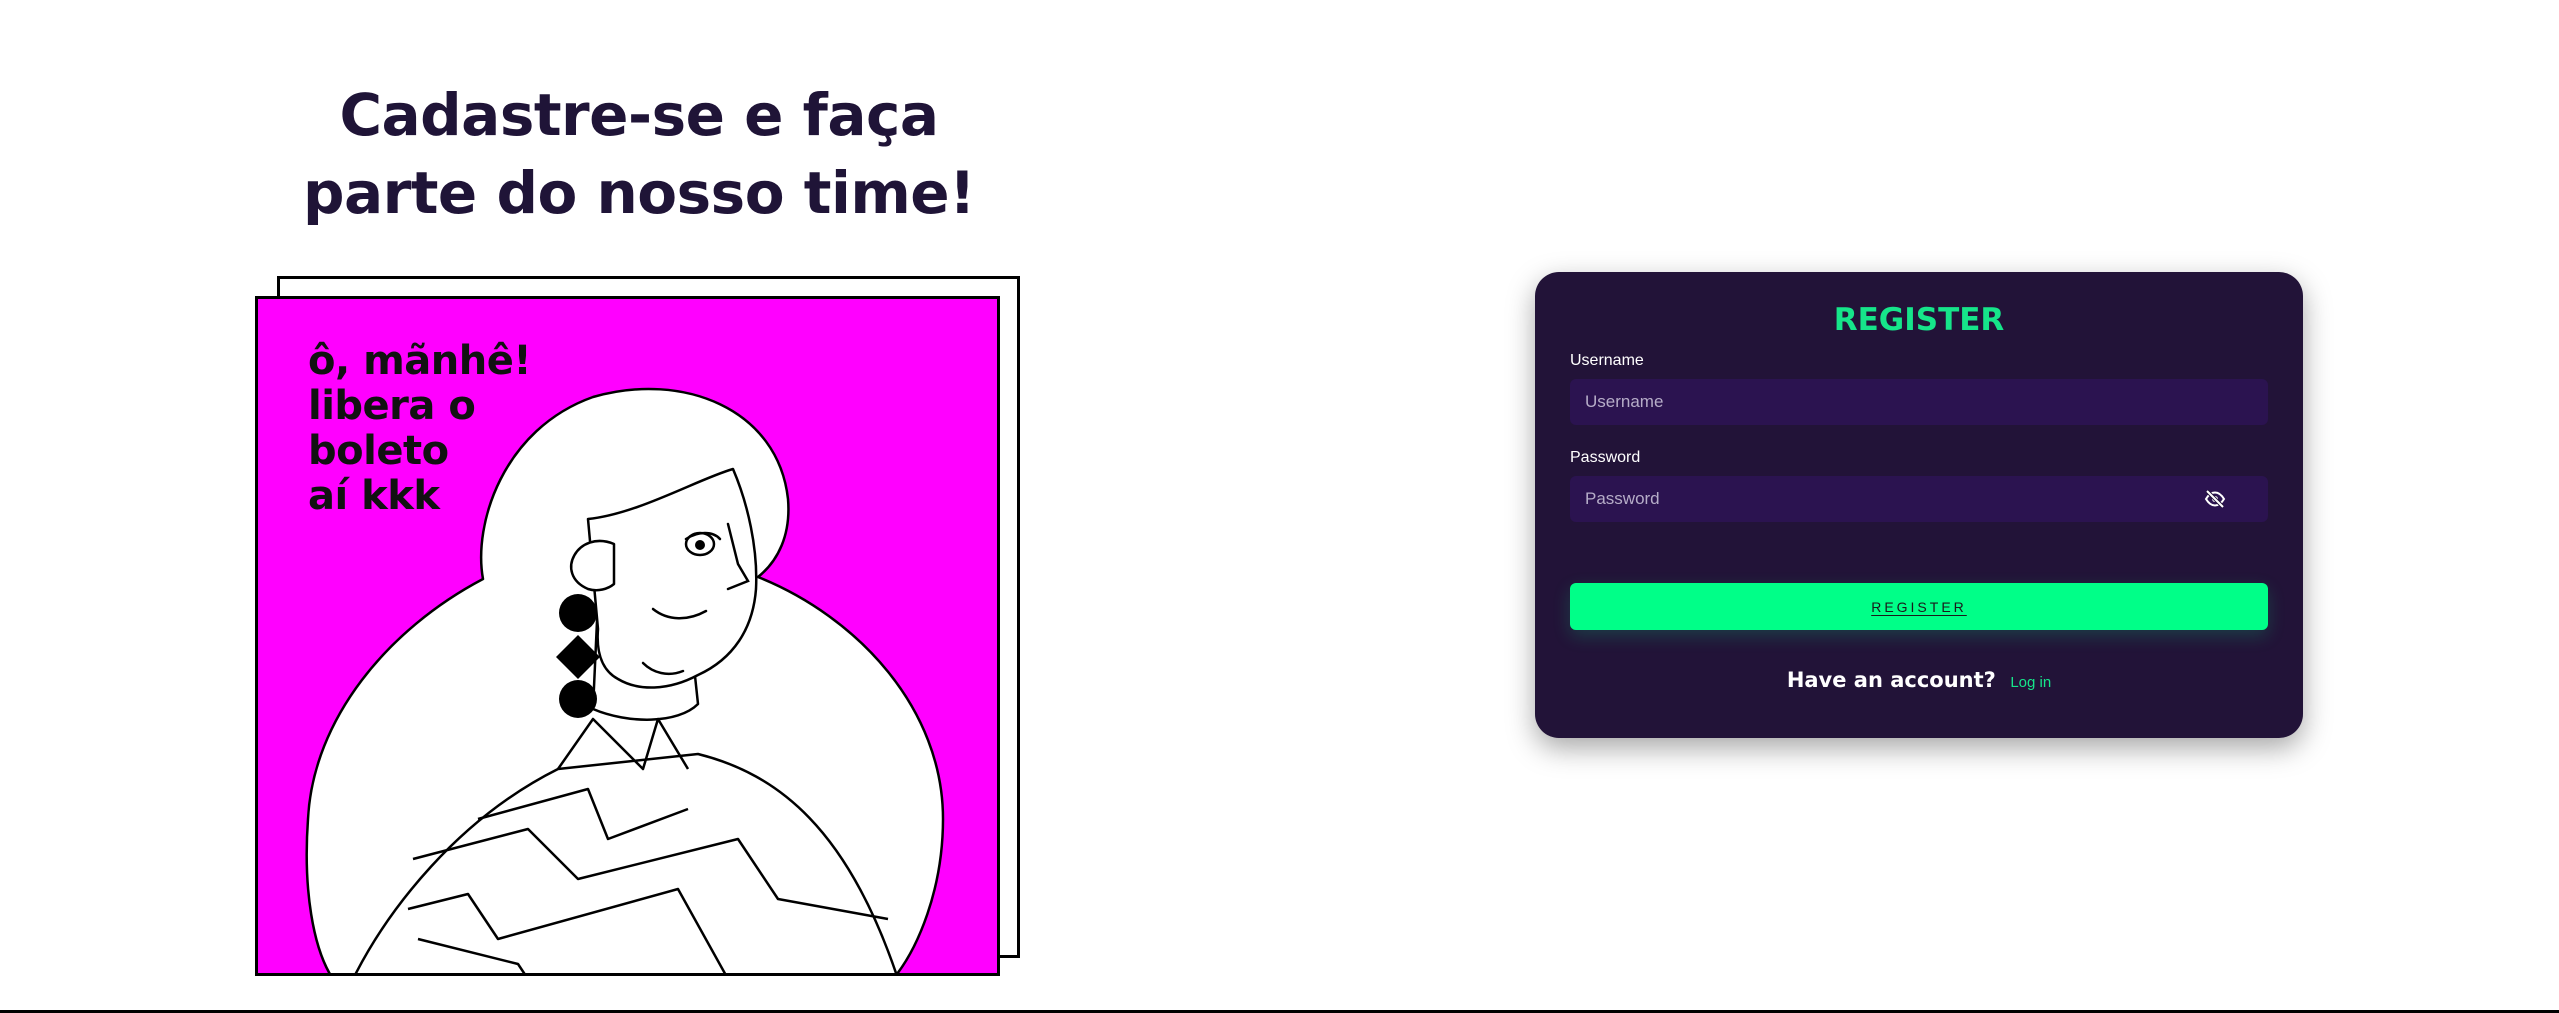  What do you see at coordinates (2215, 499) in the screenshot?
I see `eye-slash-icon` at bounding box center [2215, 499].